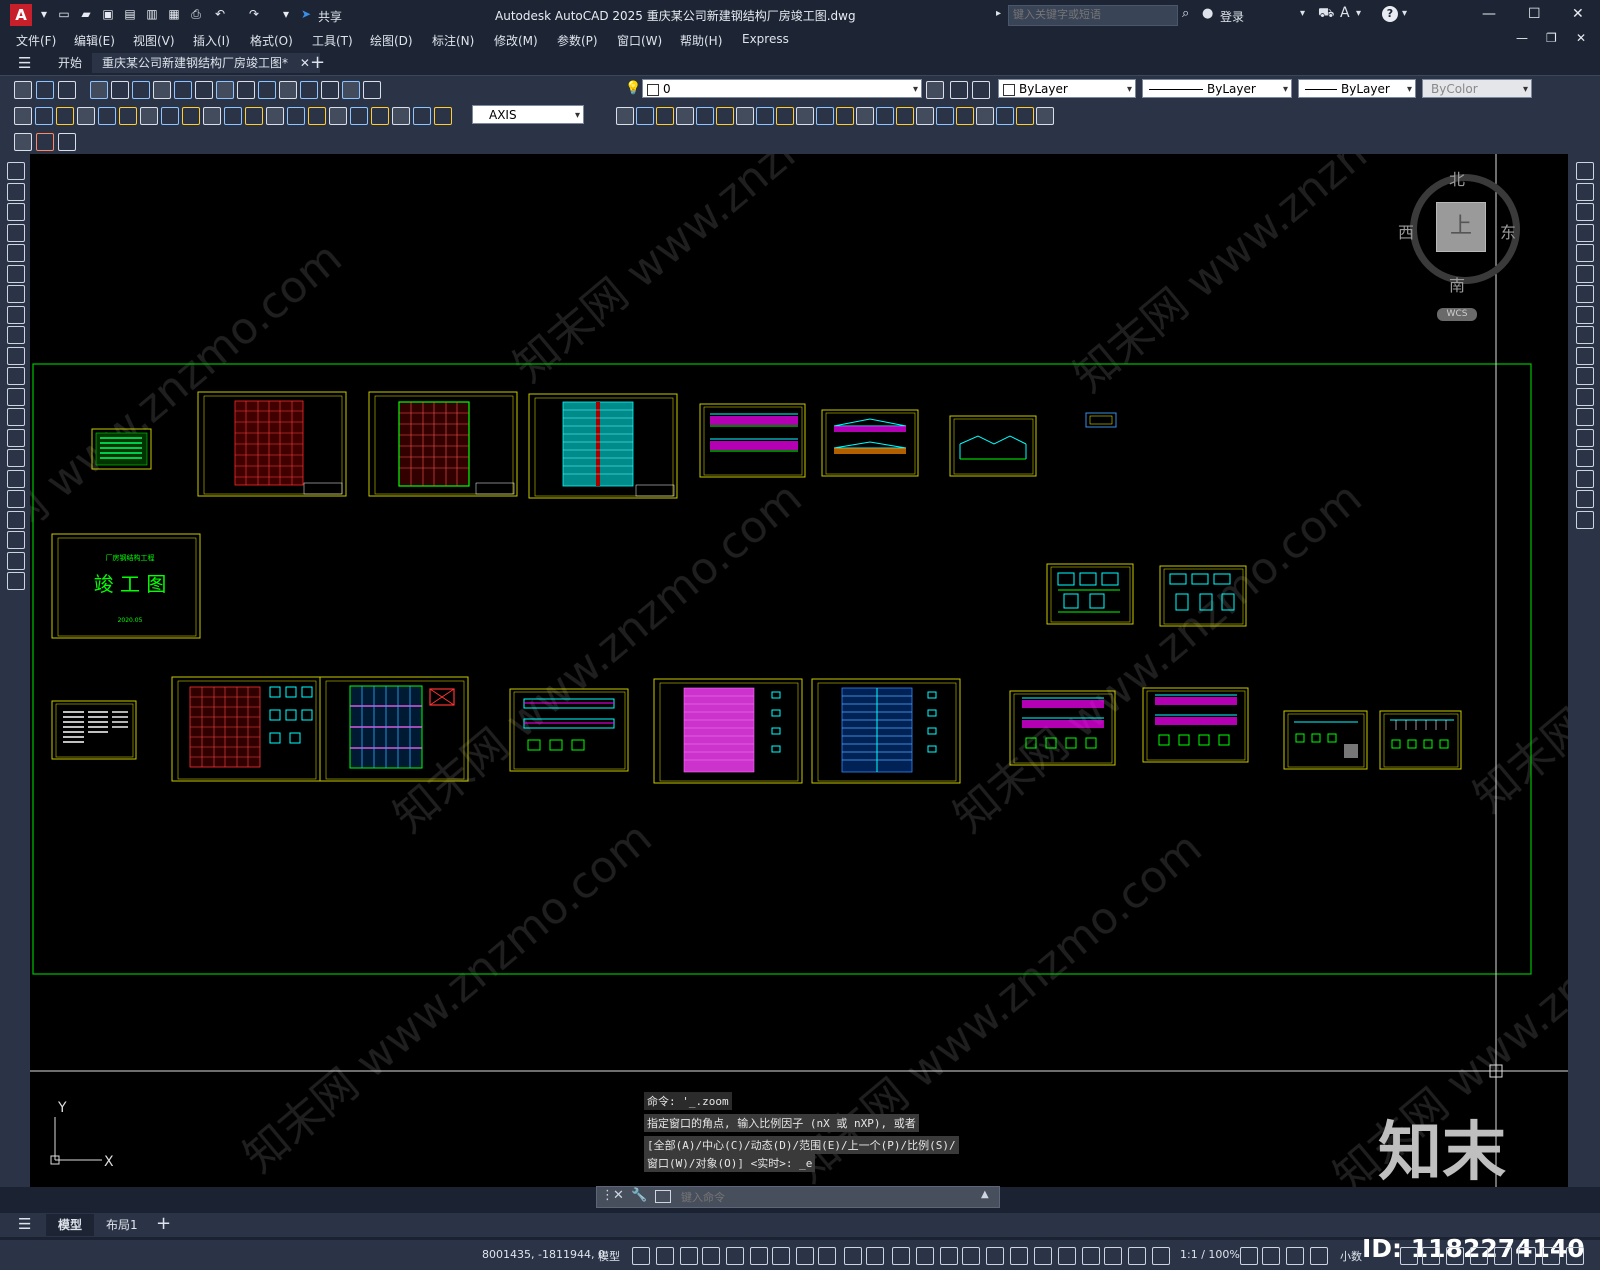 Image resolution: width=1600 pixels, height=1270 pixels. I want to click on help-dropdown-icon: ▾, so click(1404, 13).